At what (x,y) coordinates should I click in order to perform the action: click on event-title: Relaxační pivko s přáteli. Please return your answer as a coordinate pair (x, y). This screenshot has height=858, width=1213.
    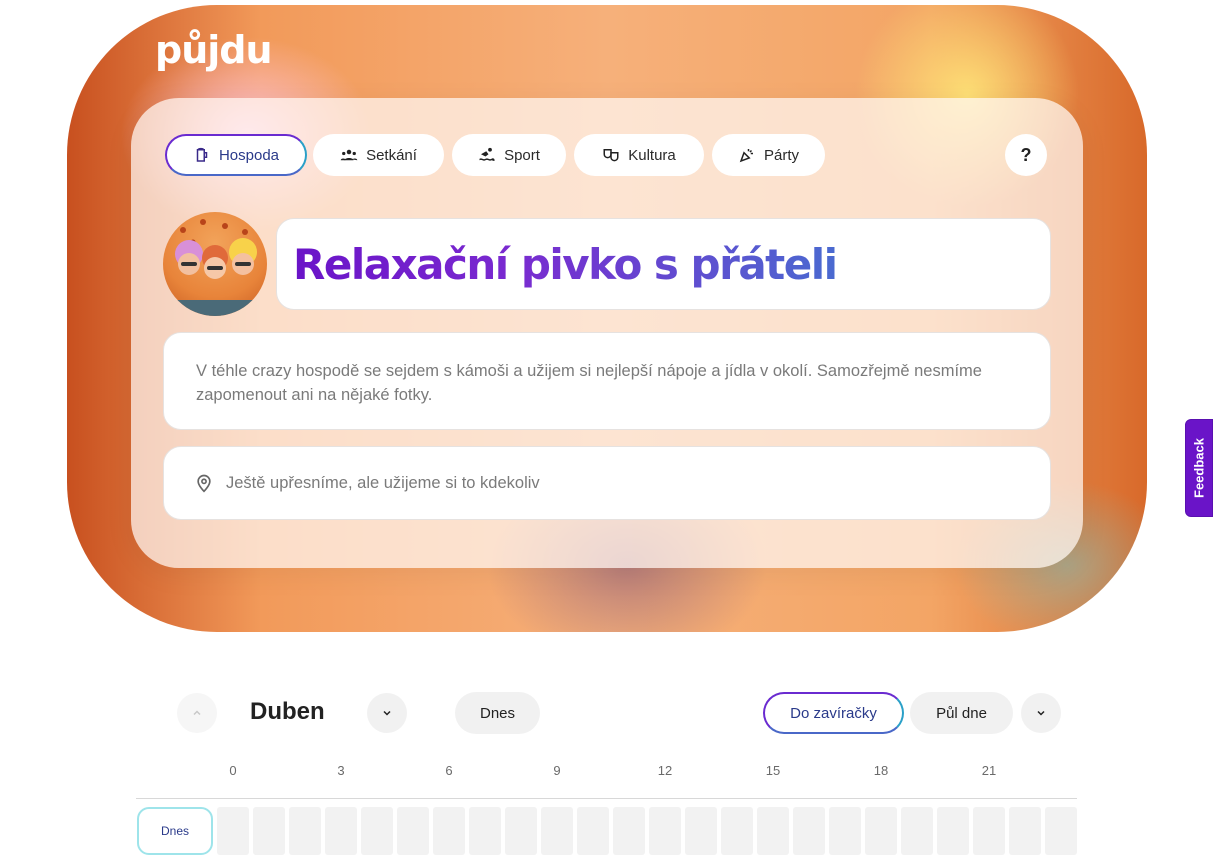
    Looking at the image, I should click on (565, 264).